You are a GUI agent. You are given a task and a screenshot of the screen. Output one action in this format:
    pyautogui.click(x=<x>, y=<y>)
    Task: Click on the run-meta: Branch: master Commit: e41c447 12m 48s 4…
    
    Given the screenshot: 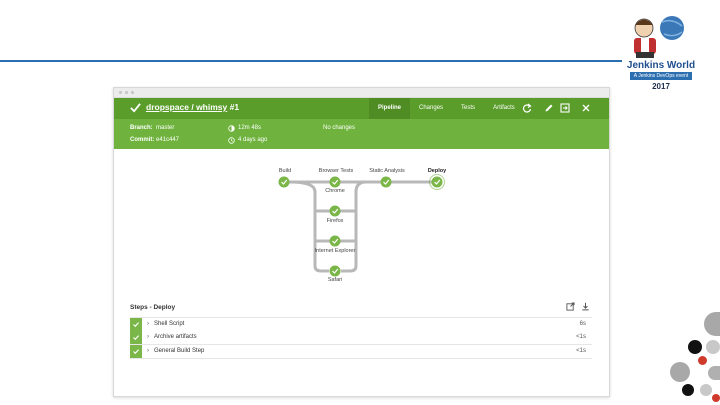 What is the action you would take?
    pyautogui.click(x=361, y=134)
    